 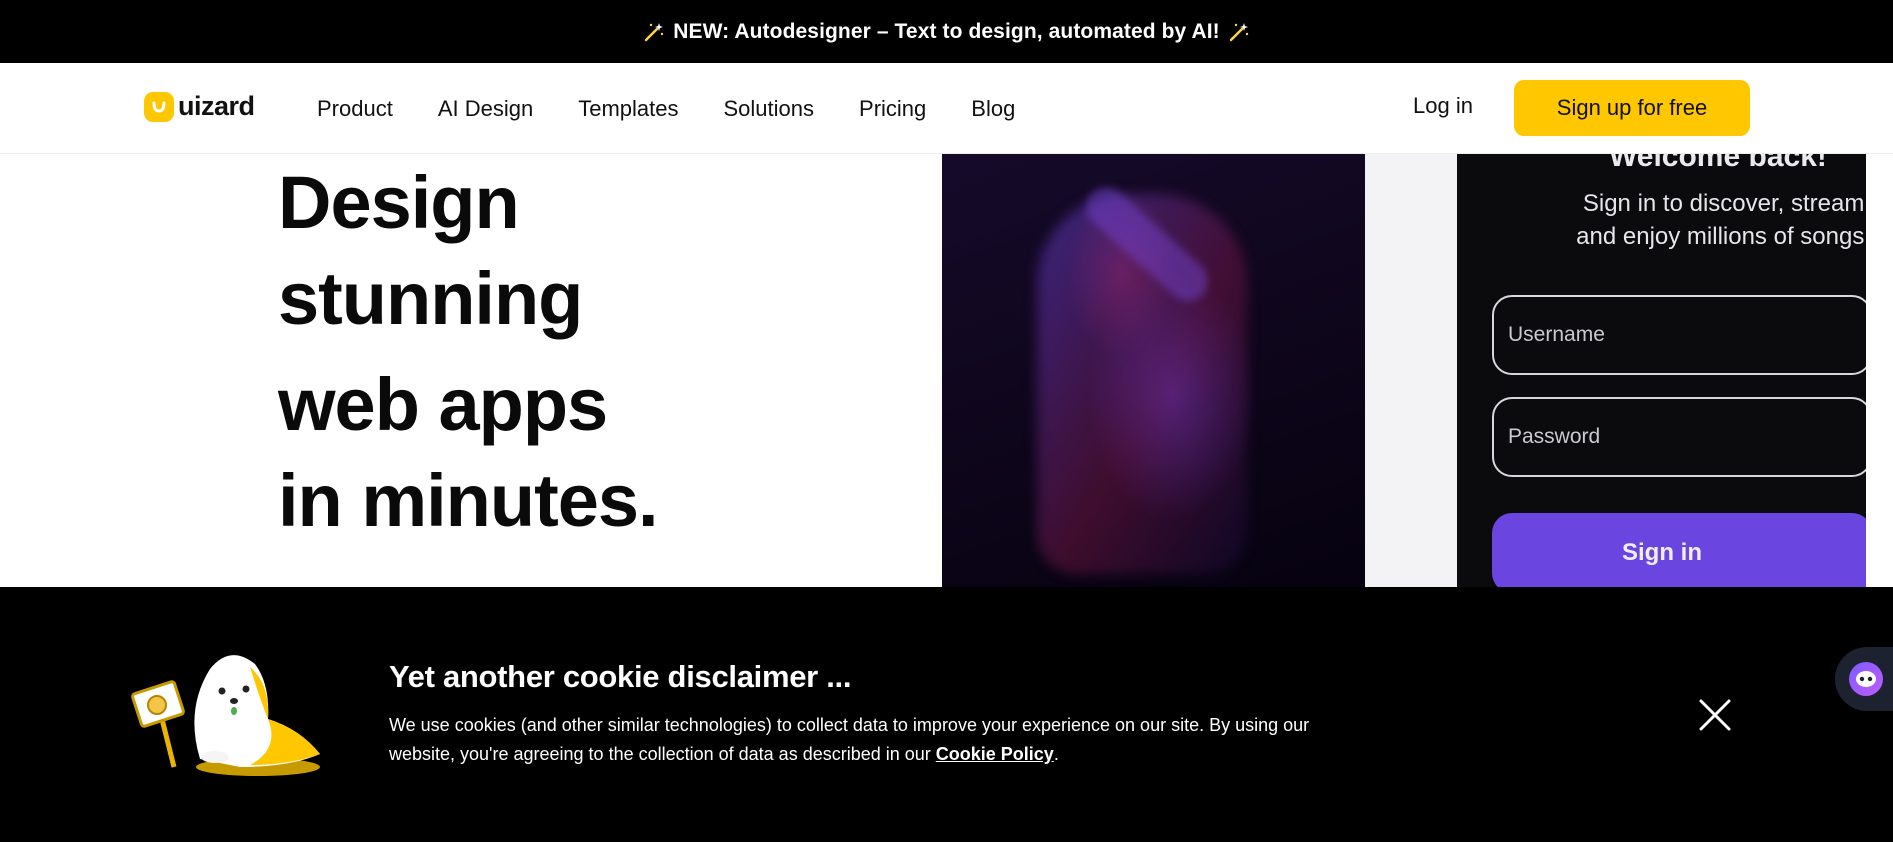 I want to click on chat-launcher-button, so click(x=1864, y=679).